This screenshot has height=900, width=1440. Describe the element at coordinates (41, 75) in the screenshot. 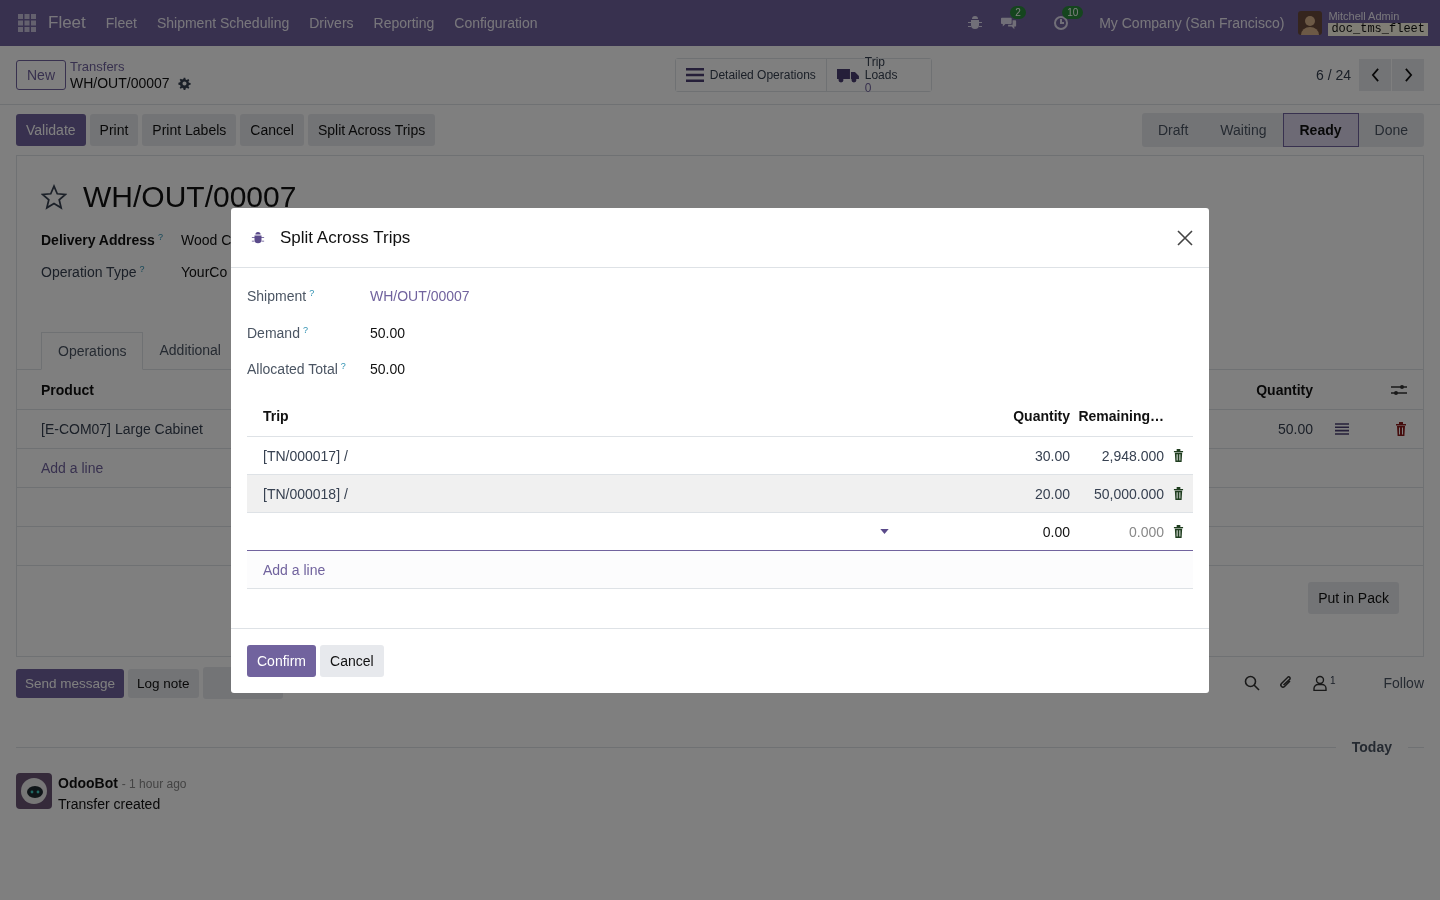

I see `new-button: New` at that location.